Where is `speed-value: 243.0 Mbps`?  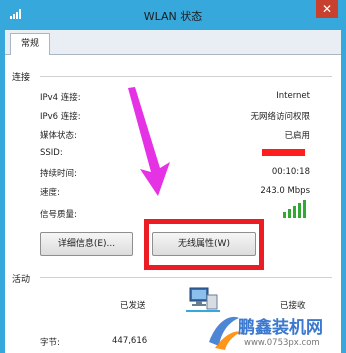 speed-value: 243.0 Mbps is located at coordinates (285, 191).